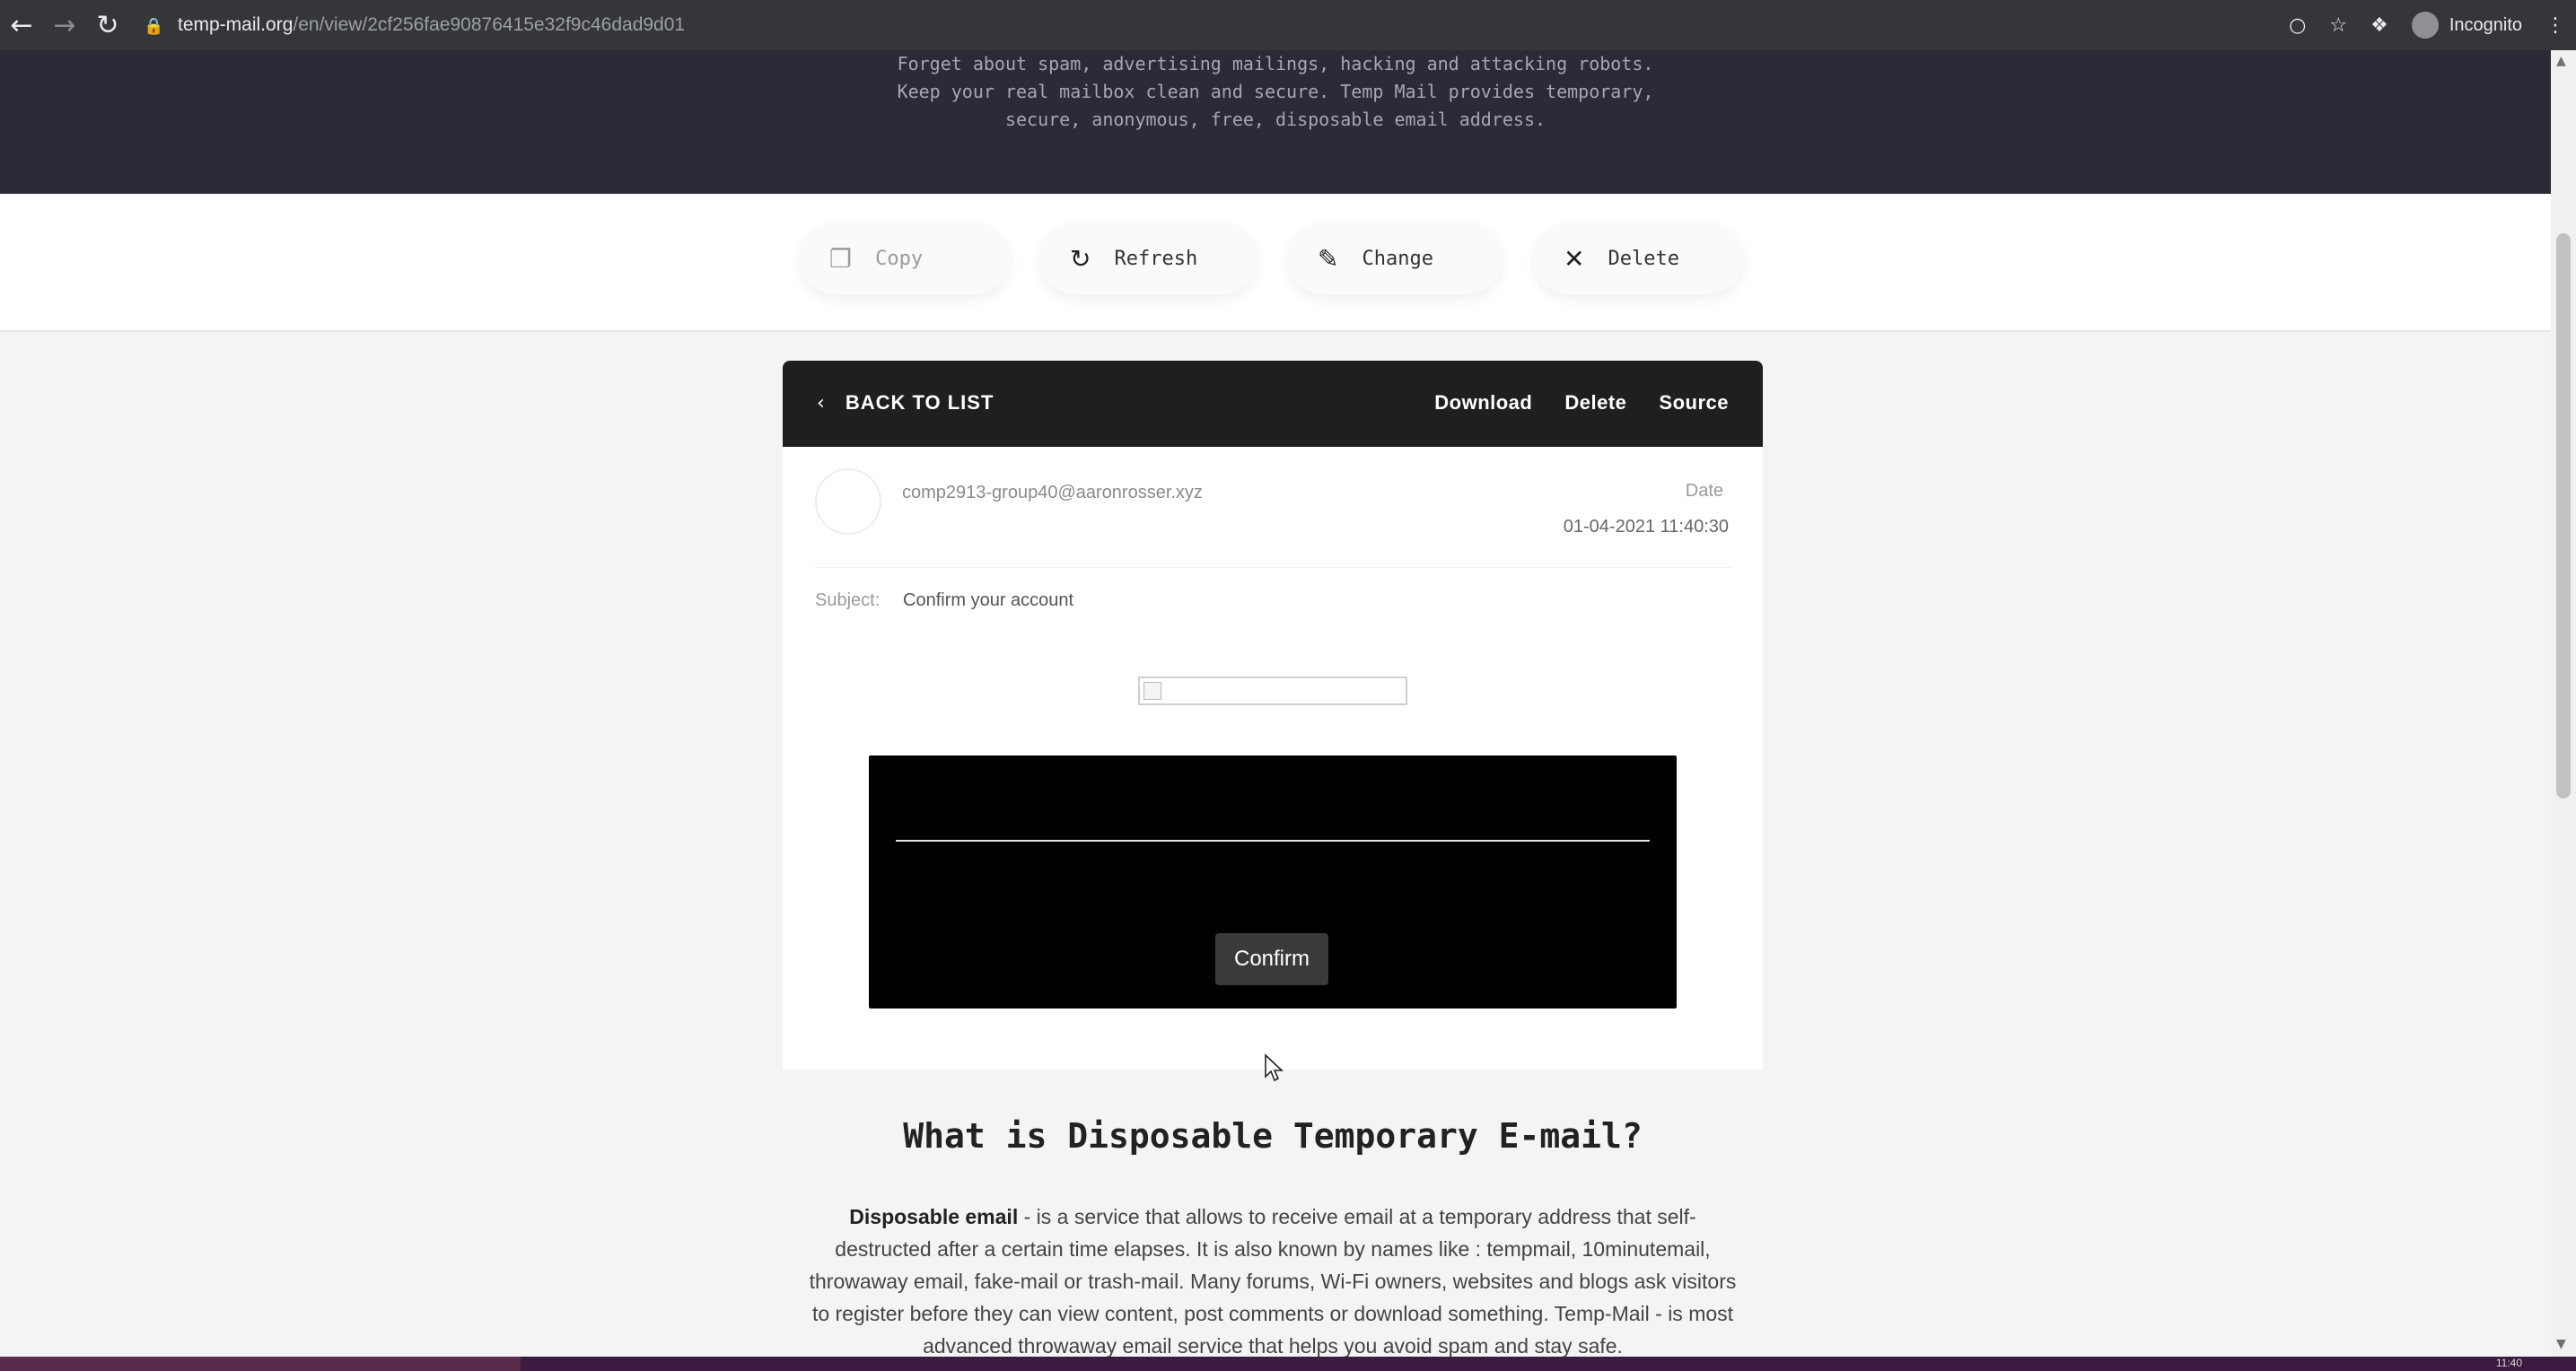 Image resolution: width=2576 pixels, height=1371 pixels. Describe the element at coordinates (1271, 959) in the screenshot. I see `confirm-button: Confirm` at that location.